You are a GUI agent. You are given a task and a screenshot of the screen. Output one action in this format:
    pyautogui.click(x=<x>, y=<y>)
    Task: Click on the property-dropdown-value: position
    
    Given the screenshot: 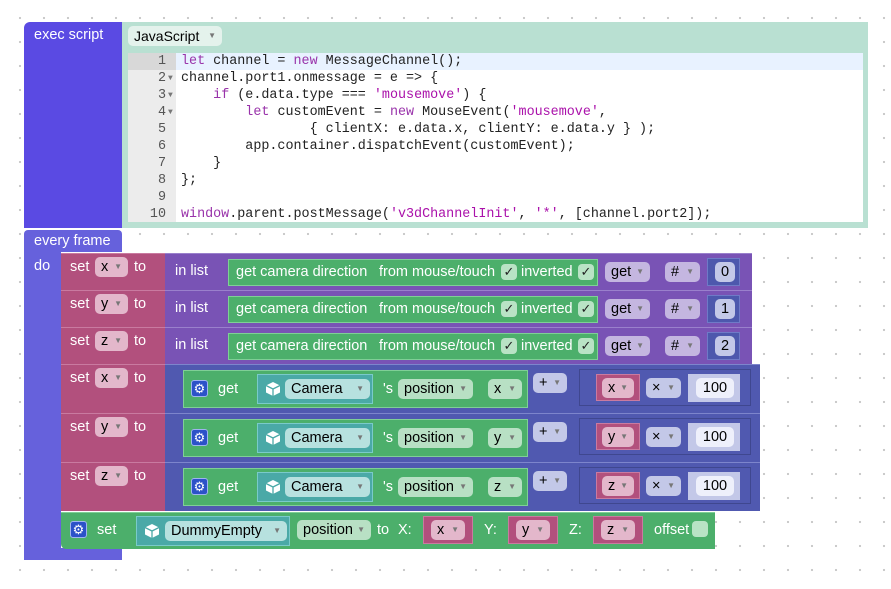 What is the action you would take?
    pyautogui.click(x=429, y=438)
    